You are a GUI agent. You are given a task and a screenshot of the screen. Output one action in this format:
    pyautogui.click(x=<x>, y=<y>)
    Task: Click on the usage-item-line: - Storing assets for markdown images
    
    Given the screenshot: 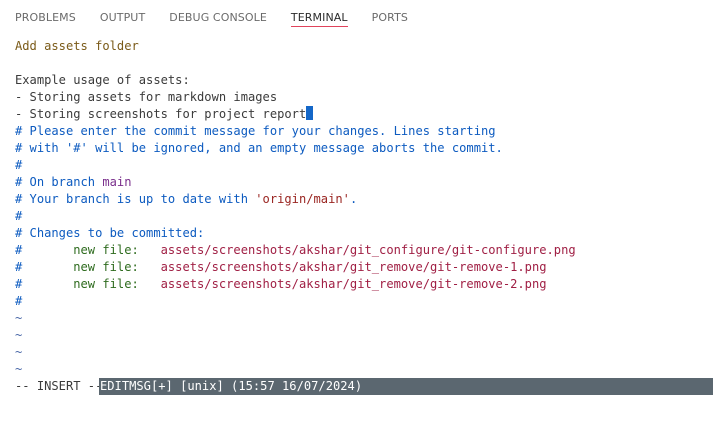 What is the action you would take?
    pyautogui.click(x=146, y=97)
    